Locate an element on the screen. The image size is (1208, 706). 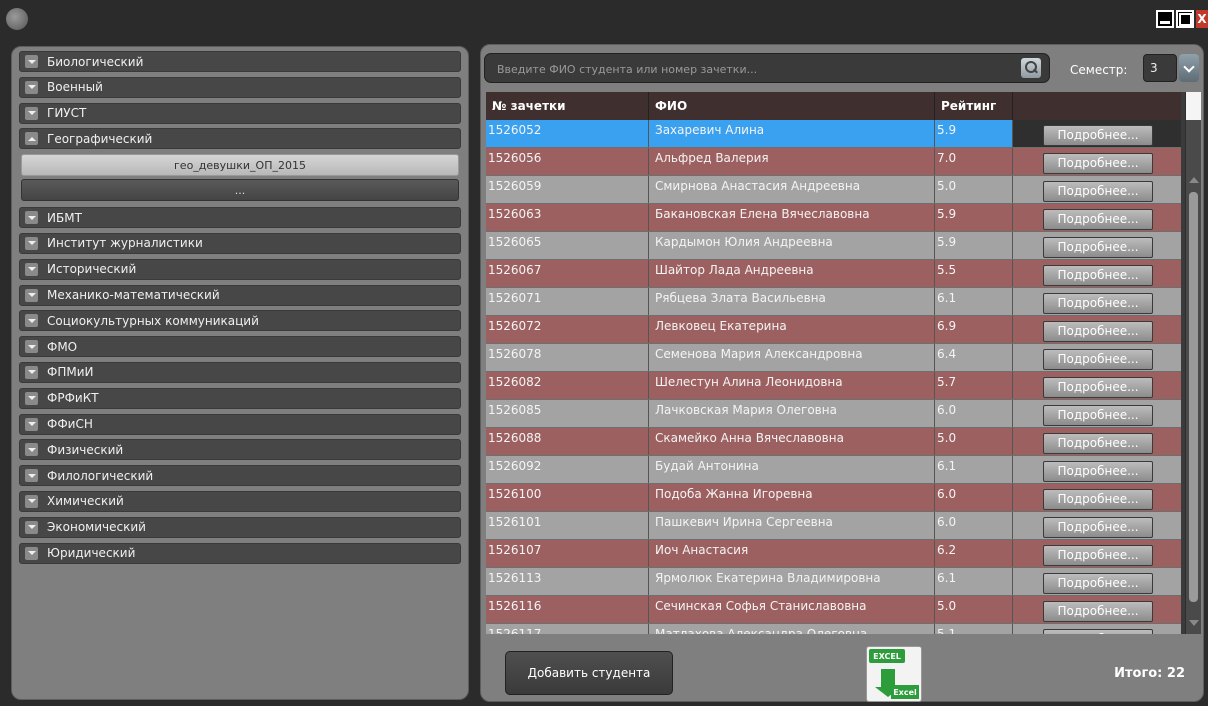
faculty-item: Филологический is located at coordinates (240, 476).